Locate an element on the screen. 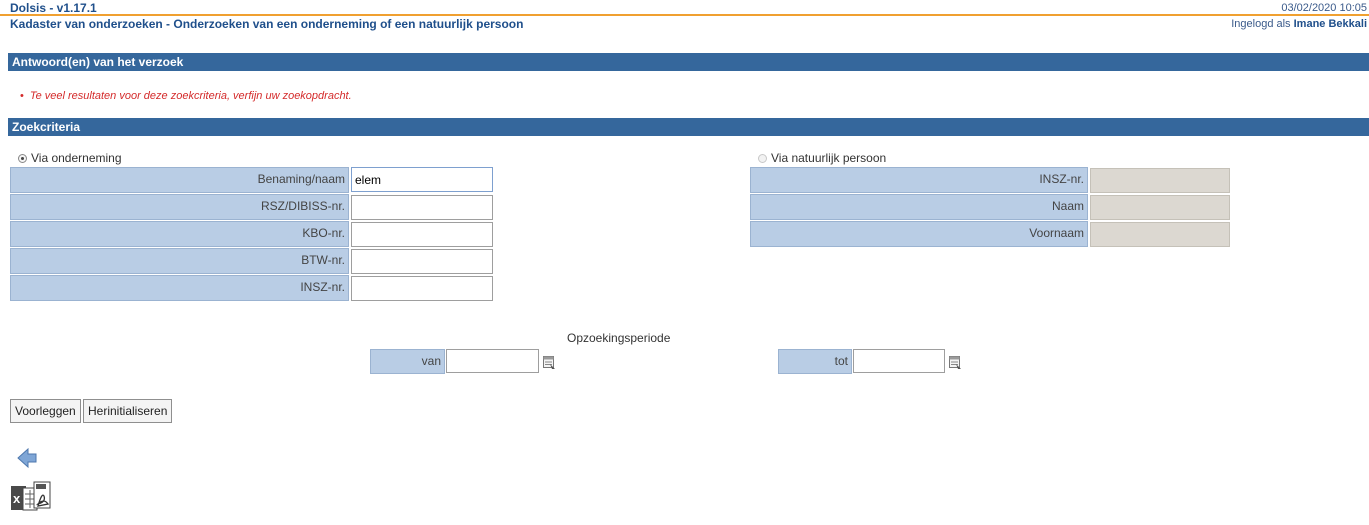  label-tot: tot is located at coordinates (815, 361).